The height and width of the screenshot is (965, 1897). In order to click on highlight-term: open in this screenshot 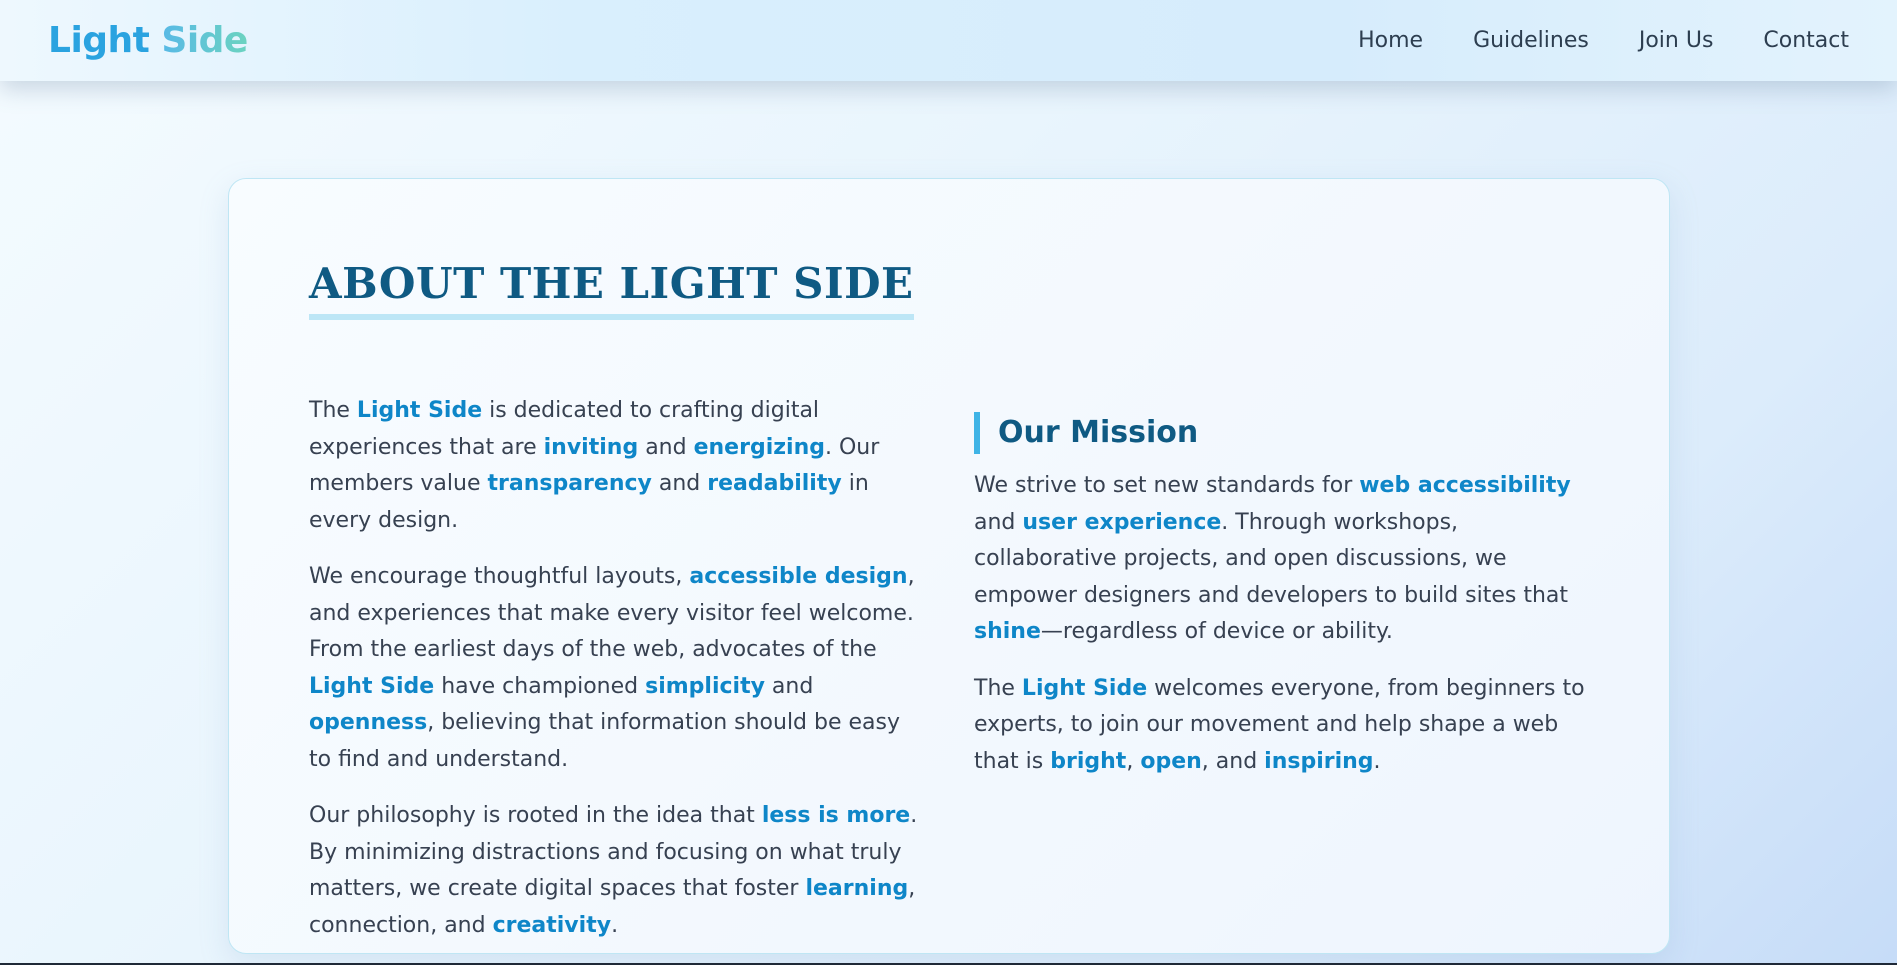, I will do `click(1171, 761)`.